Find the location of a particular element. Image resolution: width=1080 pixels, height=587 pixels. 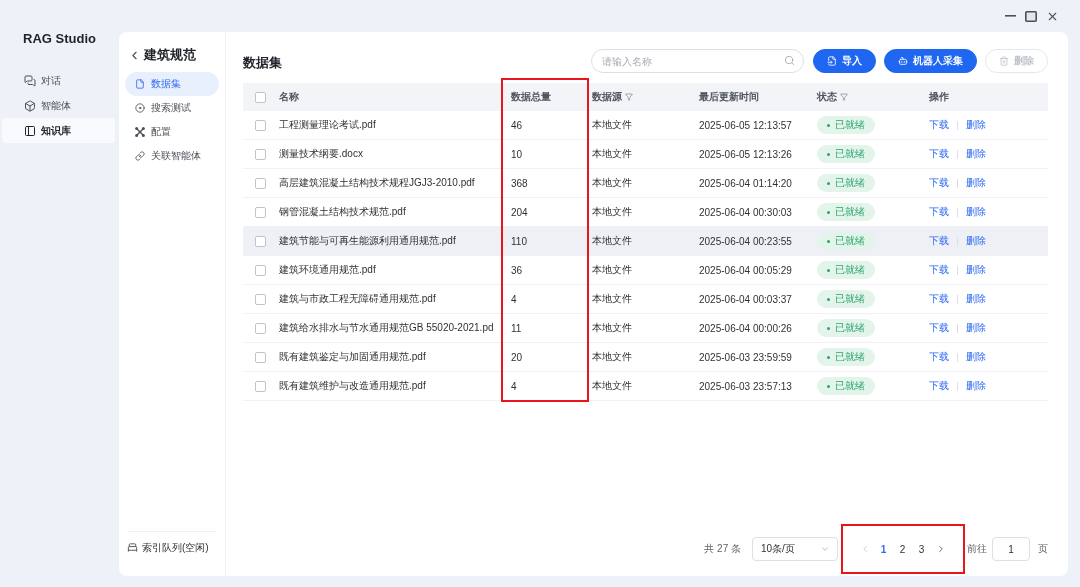

table-cell: 46 is located at coordinates (517, 125).